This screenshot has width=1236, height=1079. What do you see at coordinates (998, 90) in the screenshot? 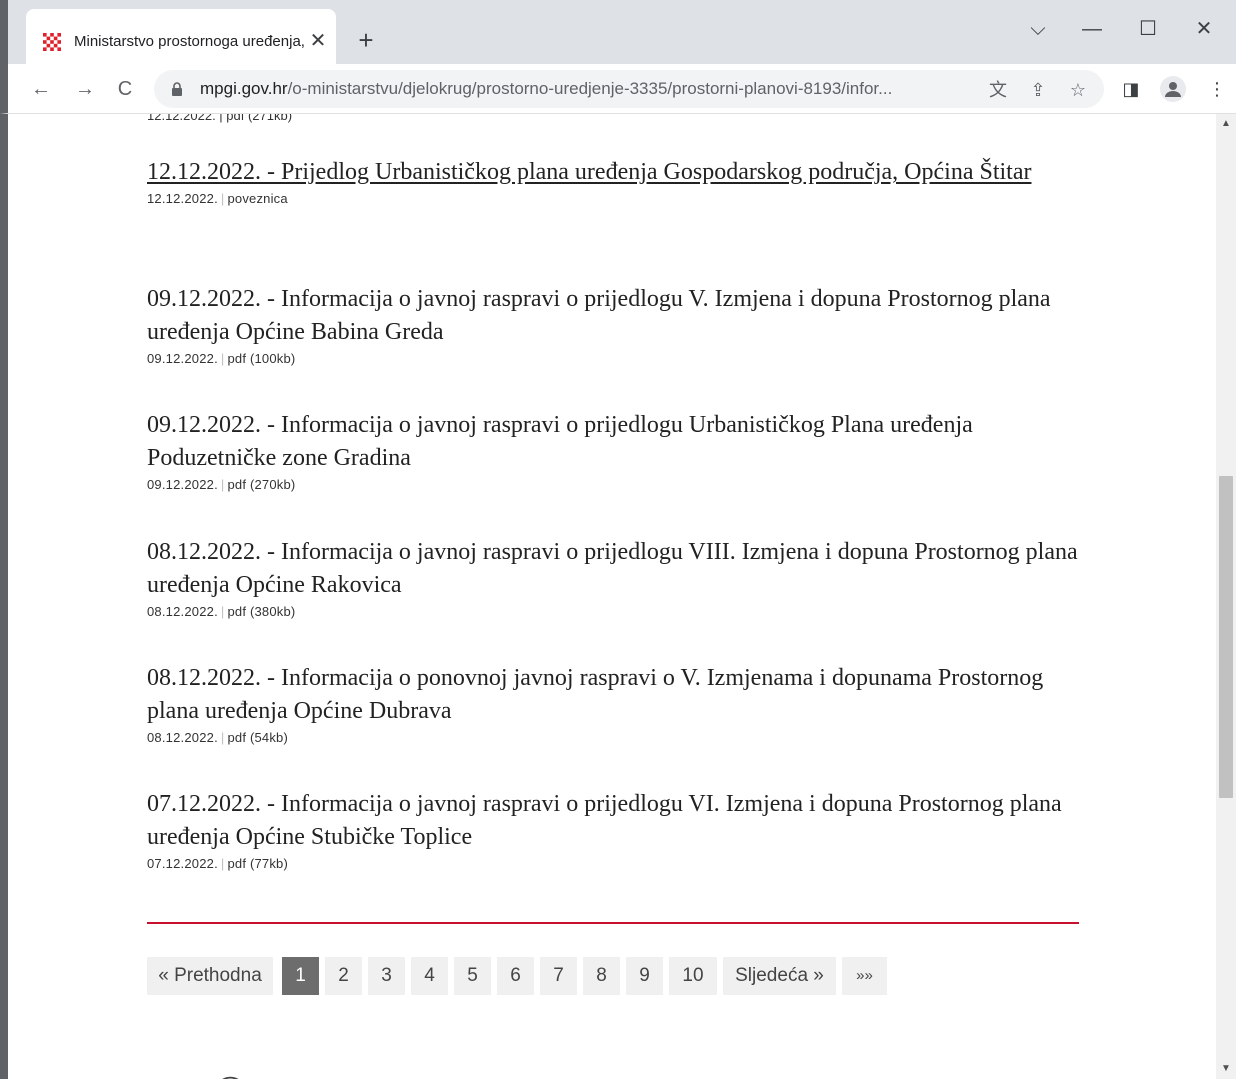
I see `translate-icon: 文` at bounding box center [998, 90].